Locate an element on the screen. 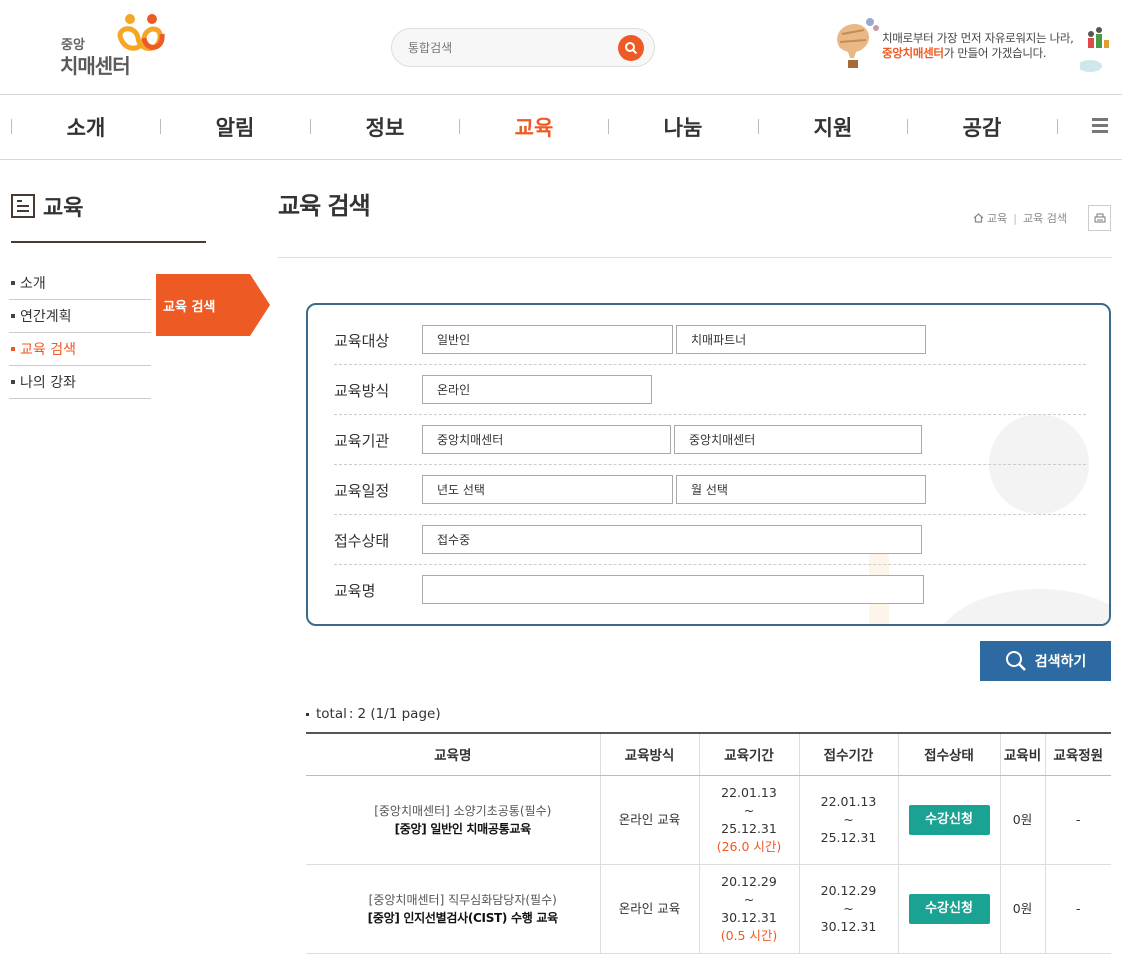 Image resolution: width=1122 pixels, height=958 pixels. people-illustration-icon is located at coordinates (1094, 49).